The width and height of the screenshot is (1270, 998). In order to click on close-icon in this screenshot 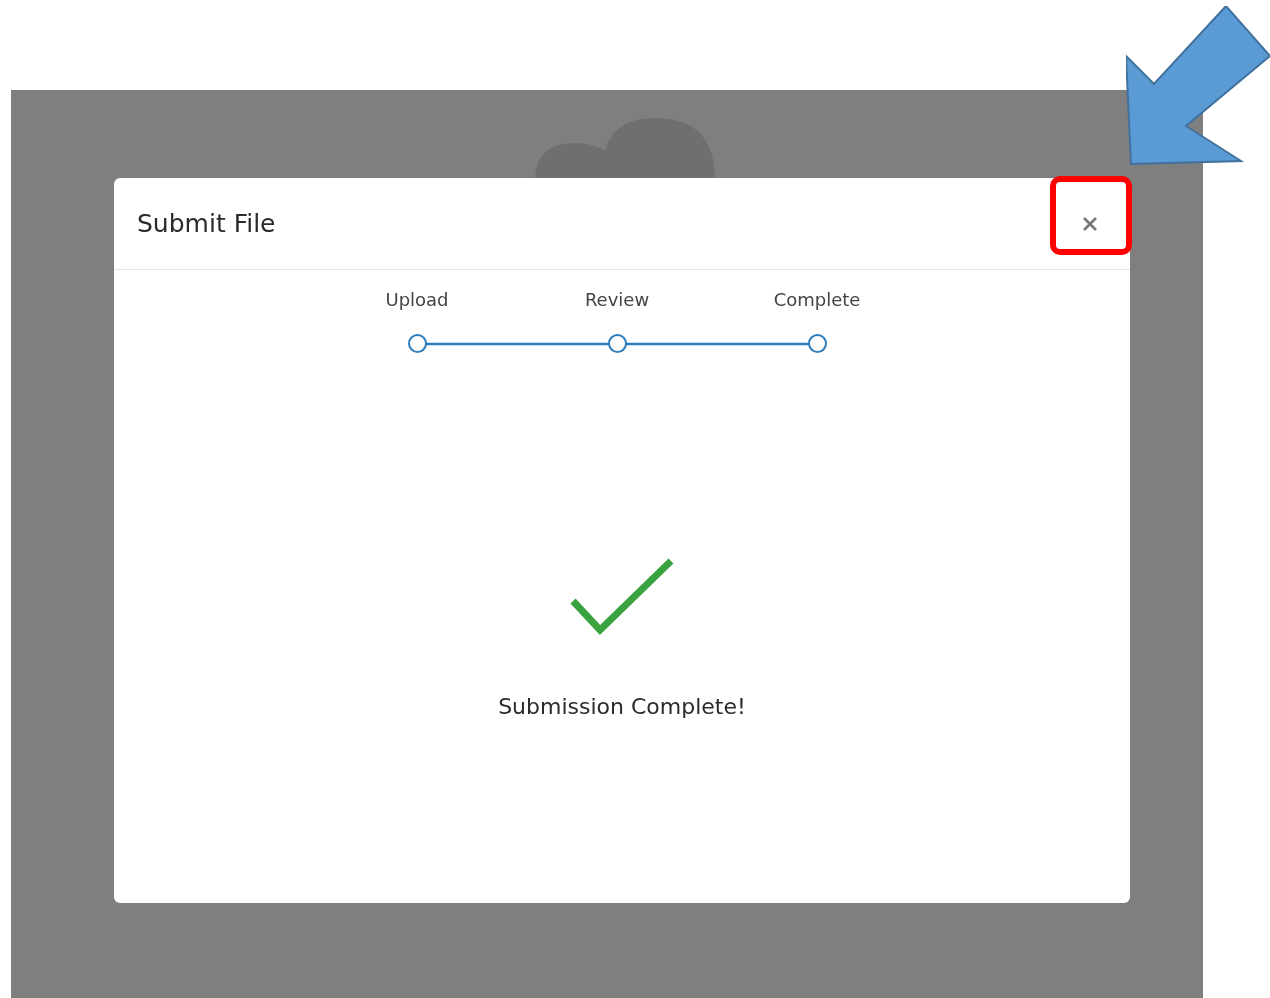, I will do `click(1090, 223)`.